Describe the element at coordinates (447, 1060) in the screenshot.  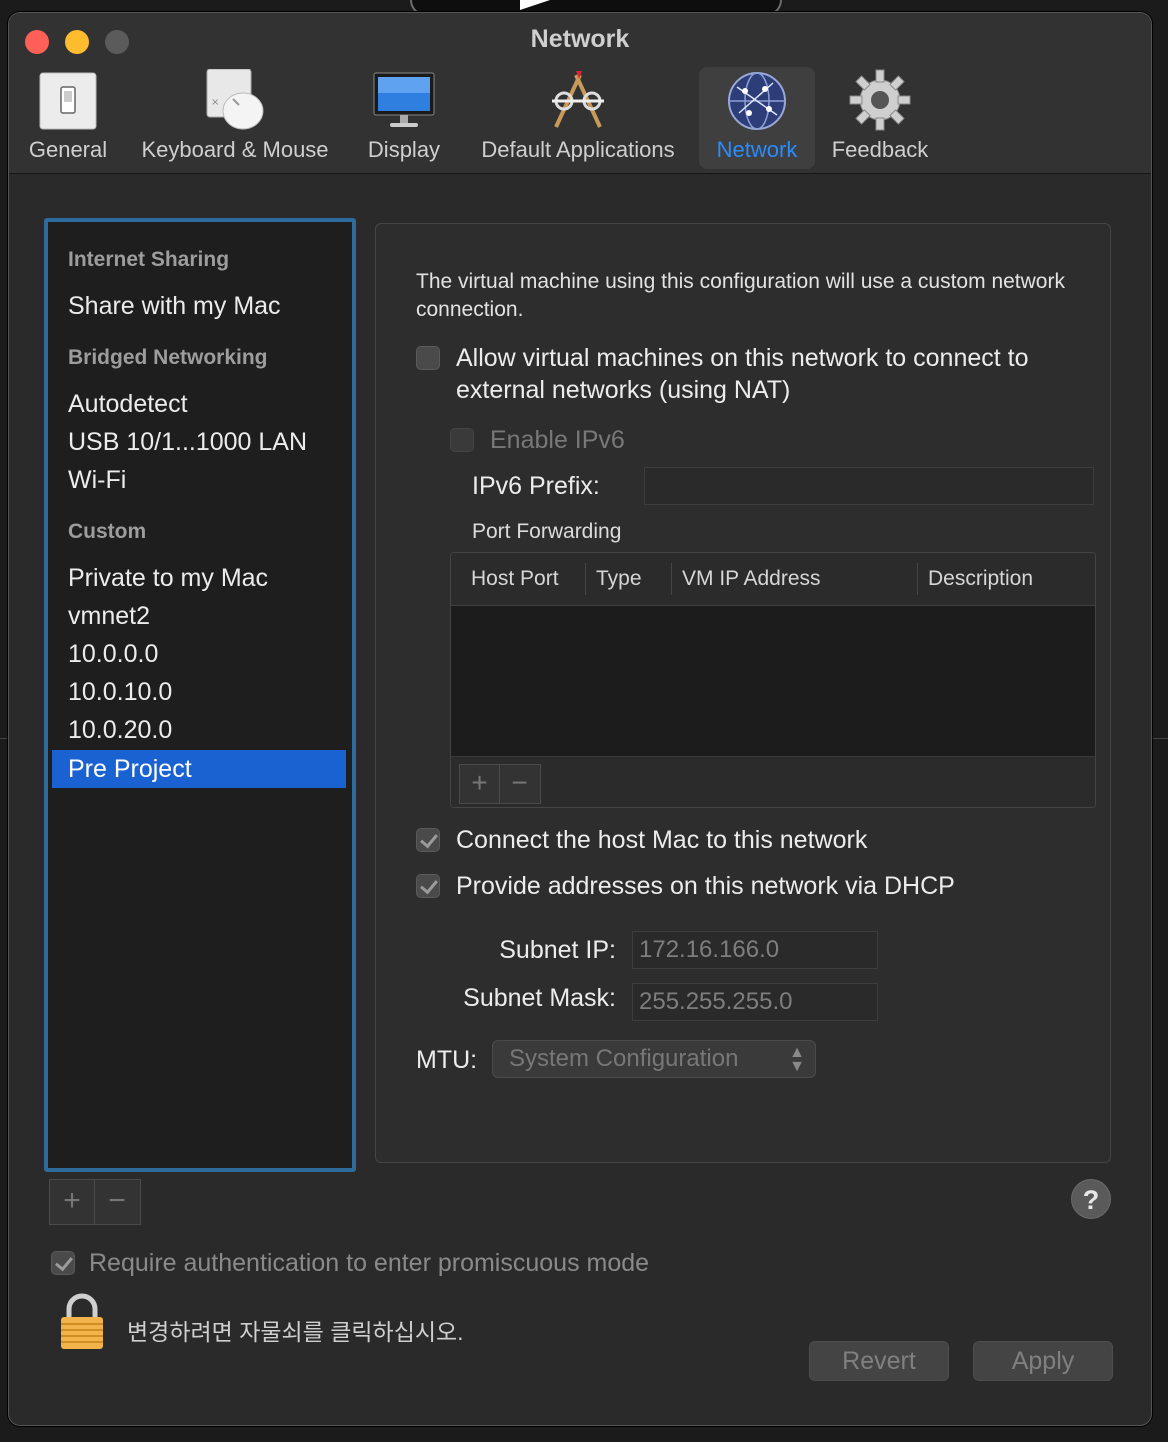
I see `mtu-label: MTU:` at that location.